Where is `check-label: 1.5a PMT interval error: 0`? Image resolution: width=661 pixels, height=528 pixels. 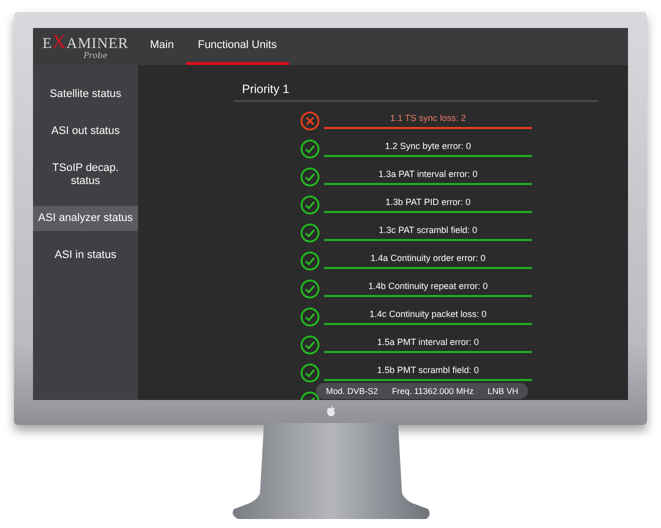 check-label: 1.5a PMT interval error: 0 is located at coordinates (428, 342).